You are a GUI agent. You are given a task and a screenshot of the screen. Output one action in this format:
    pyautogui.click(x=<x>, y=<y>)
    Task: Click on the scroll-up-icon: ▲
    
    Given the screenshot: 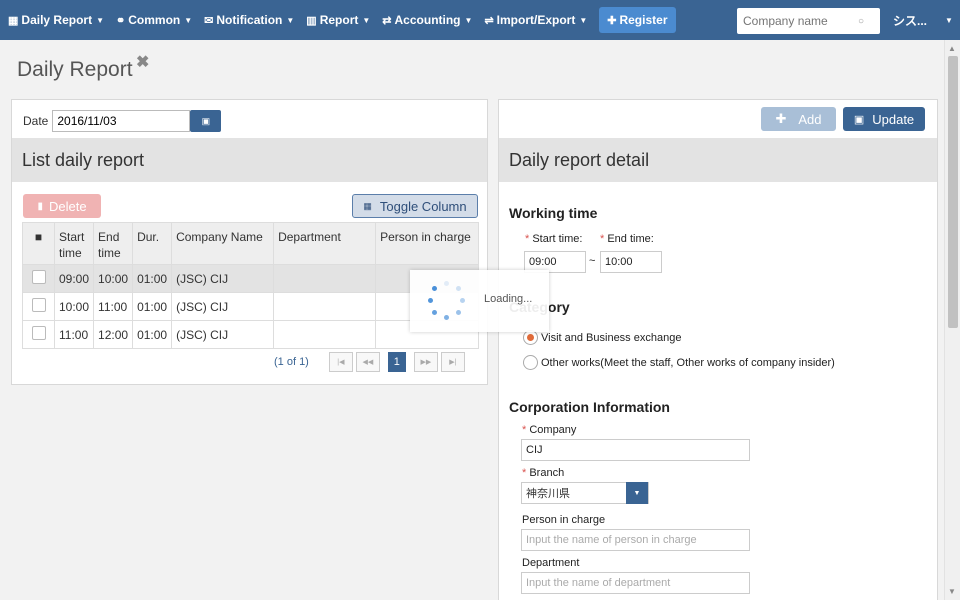 What is the action you would take?
    pyautogui.click(x=952, y=48)
    